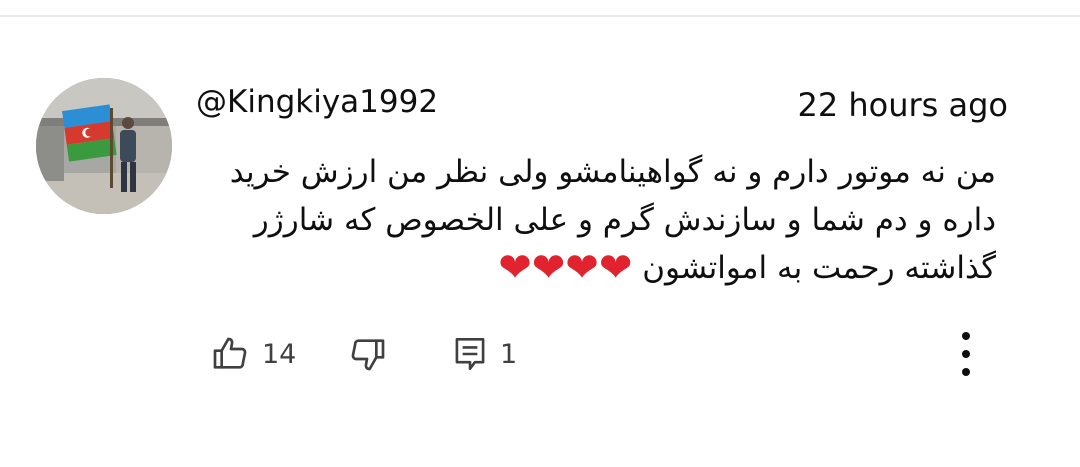  I want to click on more-vertical-icon, so click(966, 357).